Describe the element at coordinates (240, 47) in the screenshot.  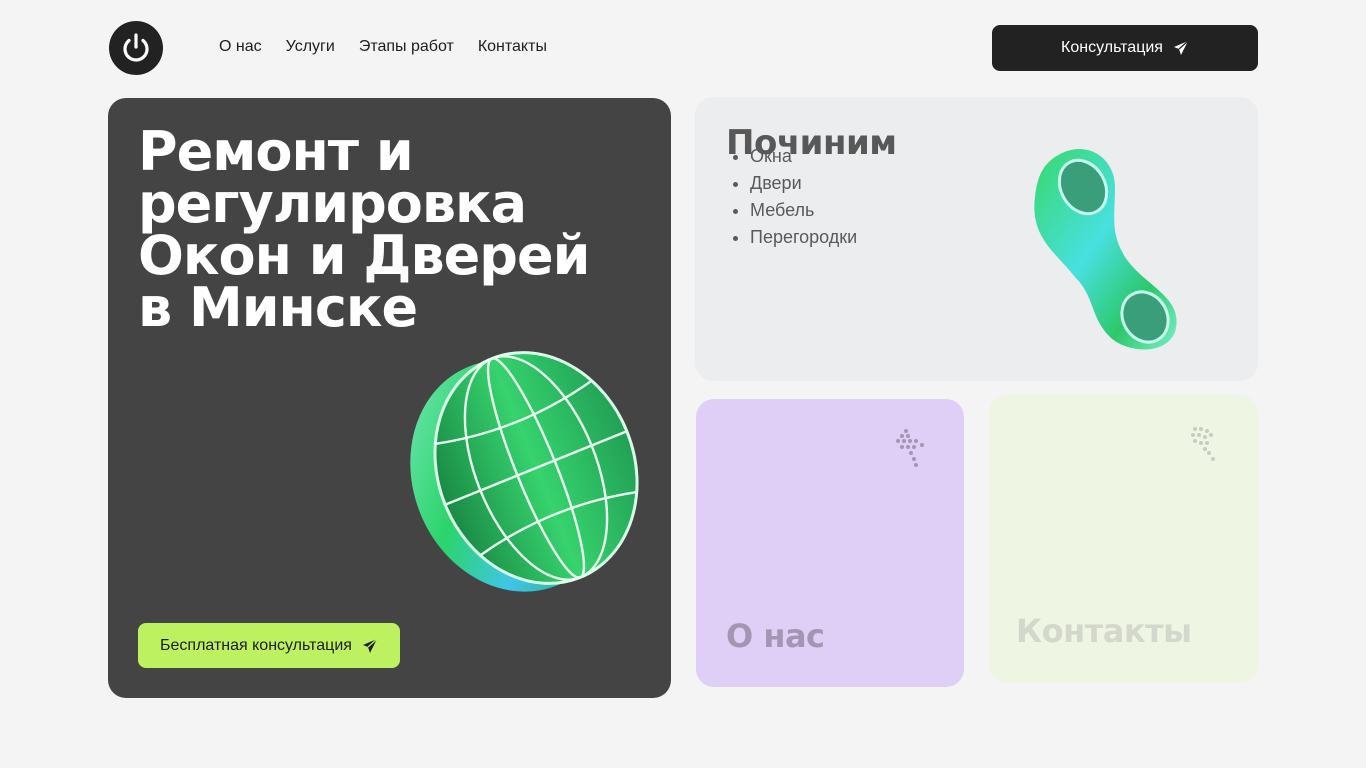
I see `nav-item-about: О нас` at that location.